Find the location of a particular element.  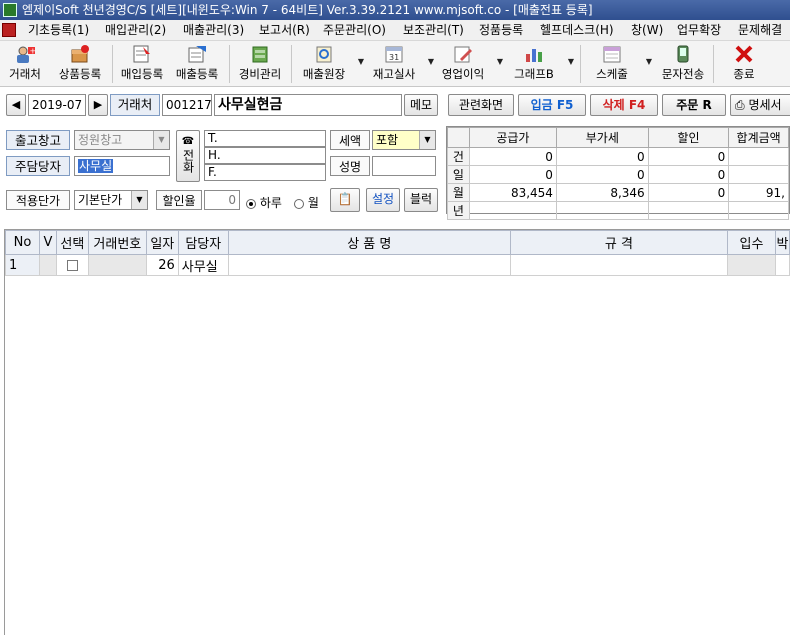

column-header-manager: 담당자 is located at coordinates (203, 242).